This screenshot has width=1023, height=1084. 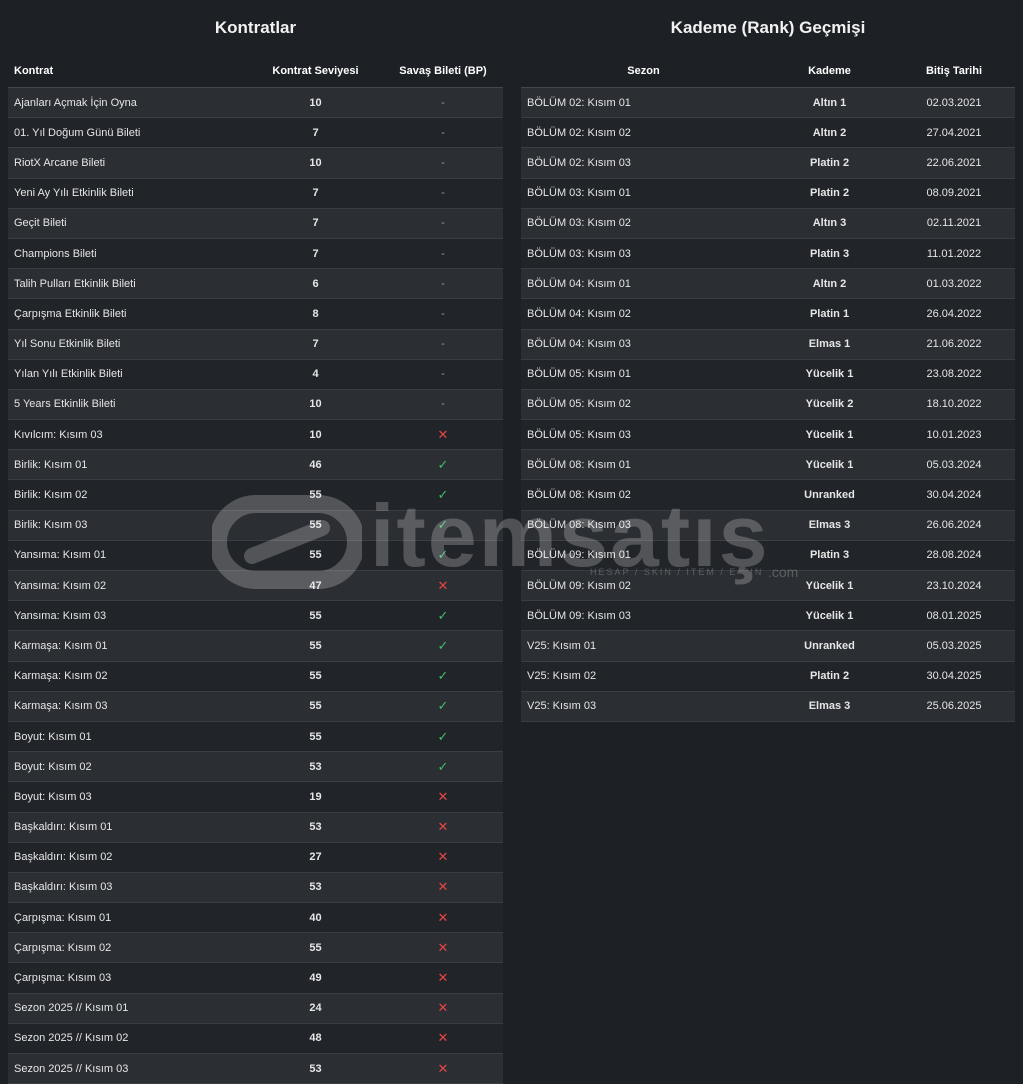 I want to click on rank-value: Elmas 3, so click(x=829, y=706).